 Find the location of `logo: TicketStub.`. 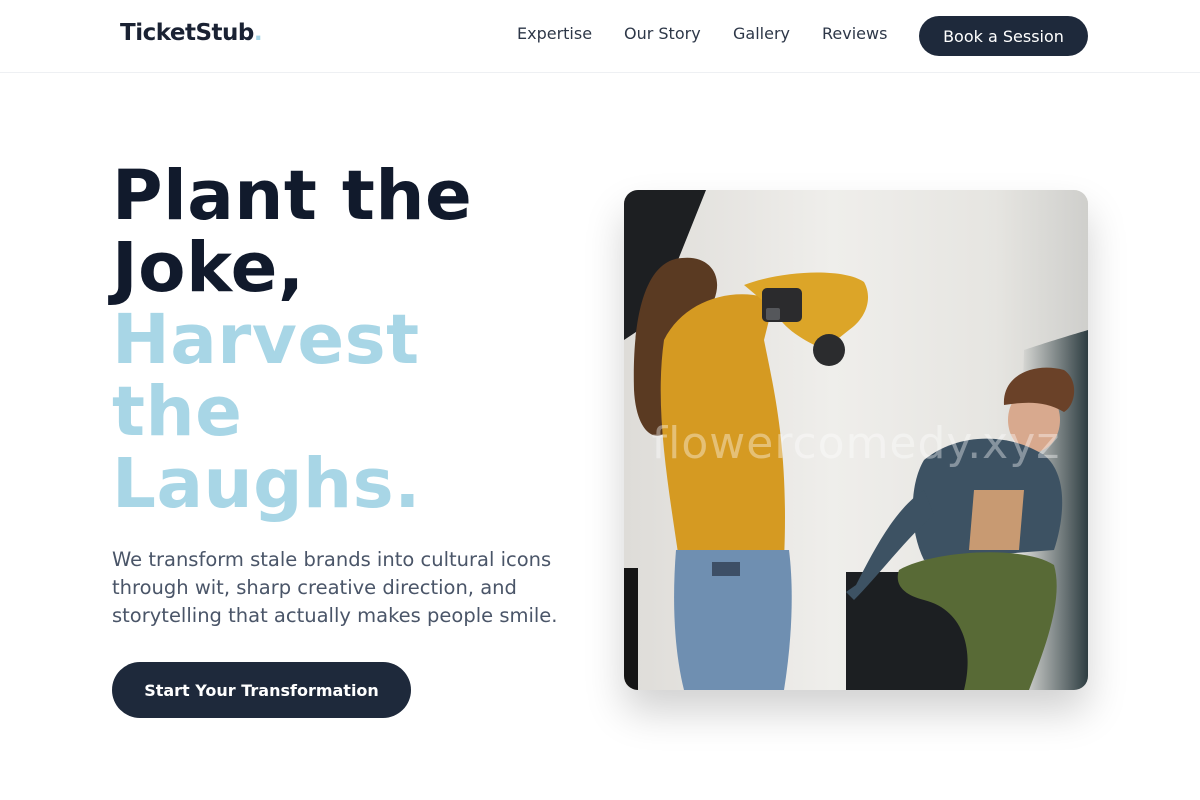

logo: TicketStub. is located at coordinates (191, 33).